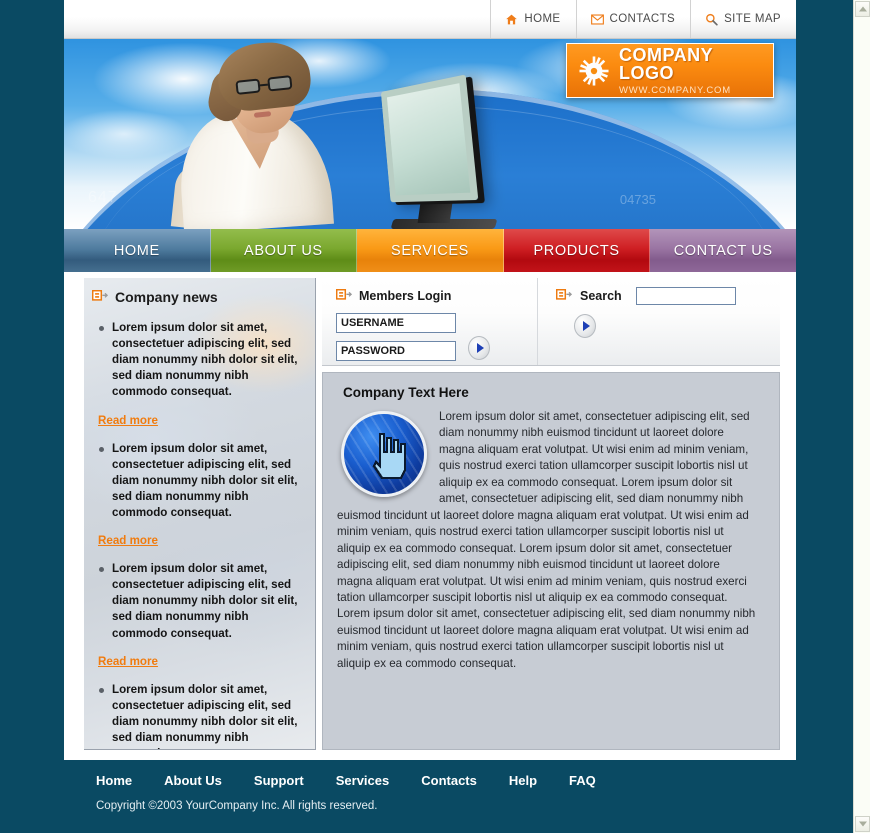 Image resolution: width=870 pixels, height=833 pixels. I want to click on nav-item-products-label: PRODUCTS, so click(576, 250).